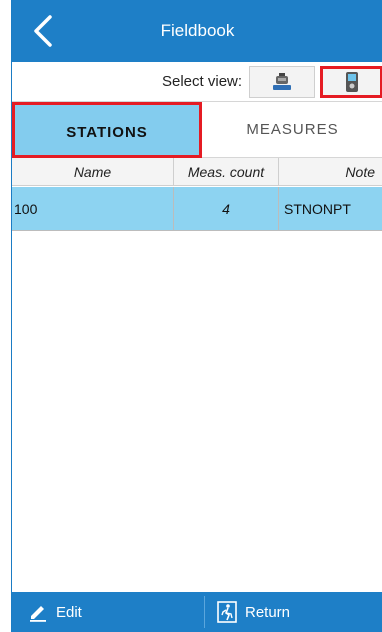  Describe the element at coordinates (226, 172) in the screenshot. I see `column-header-meas-count: Meas. count` at that location.